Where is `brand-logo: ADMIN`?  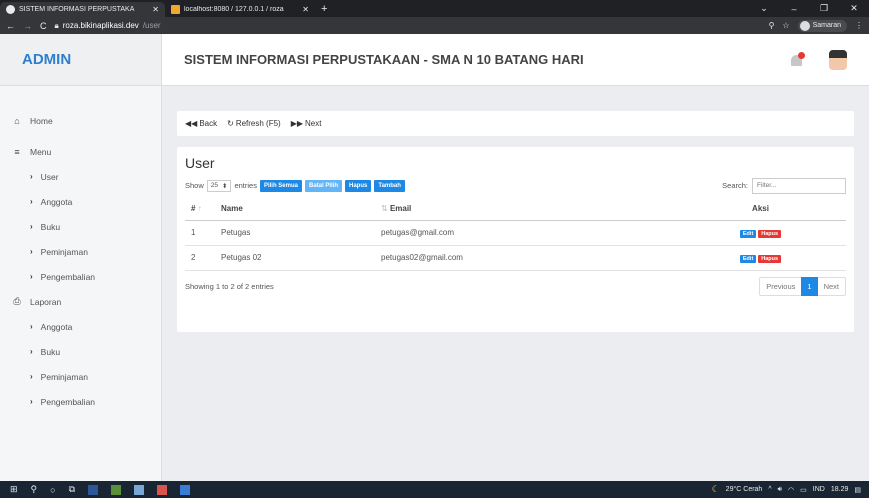 brand-logo: ADMIN is located at coordinates (81, 60).